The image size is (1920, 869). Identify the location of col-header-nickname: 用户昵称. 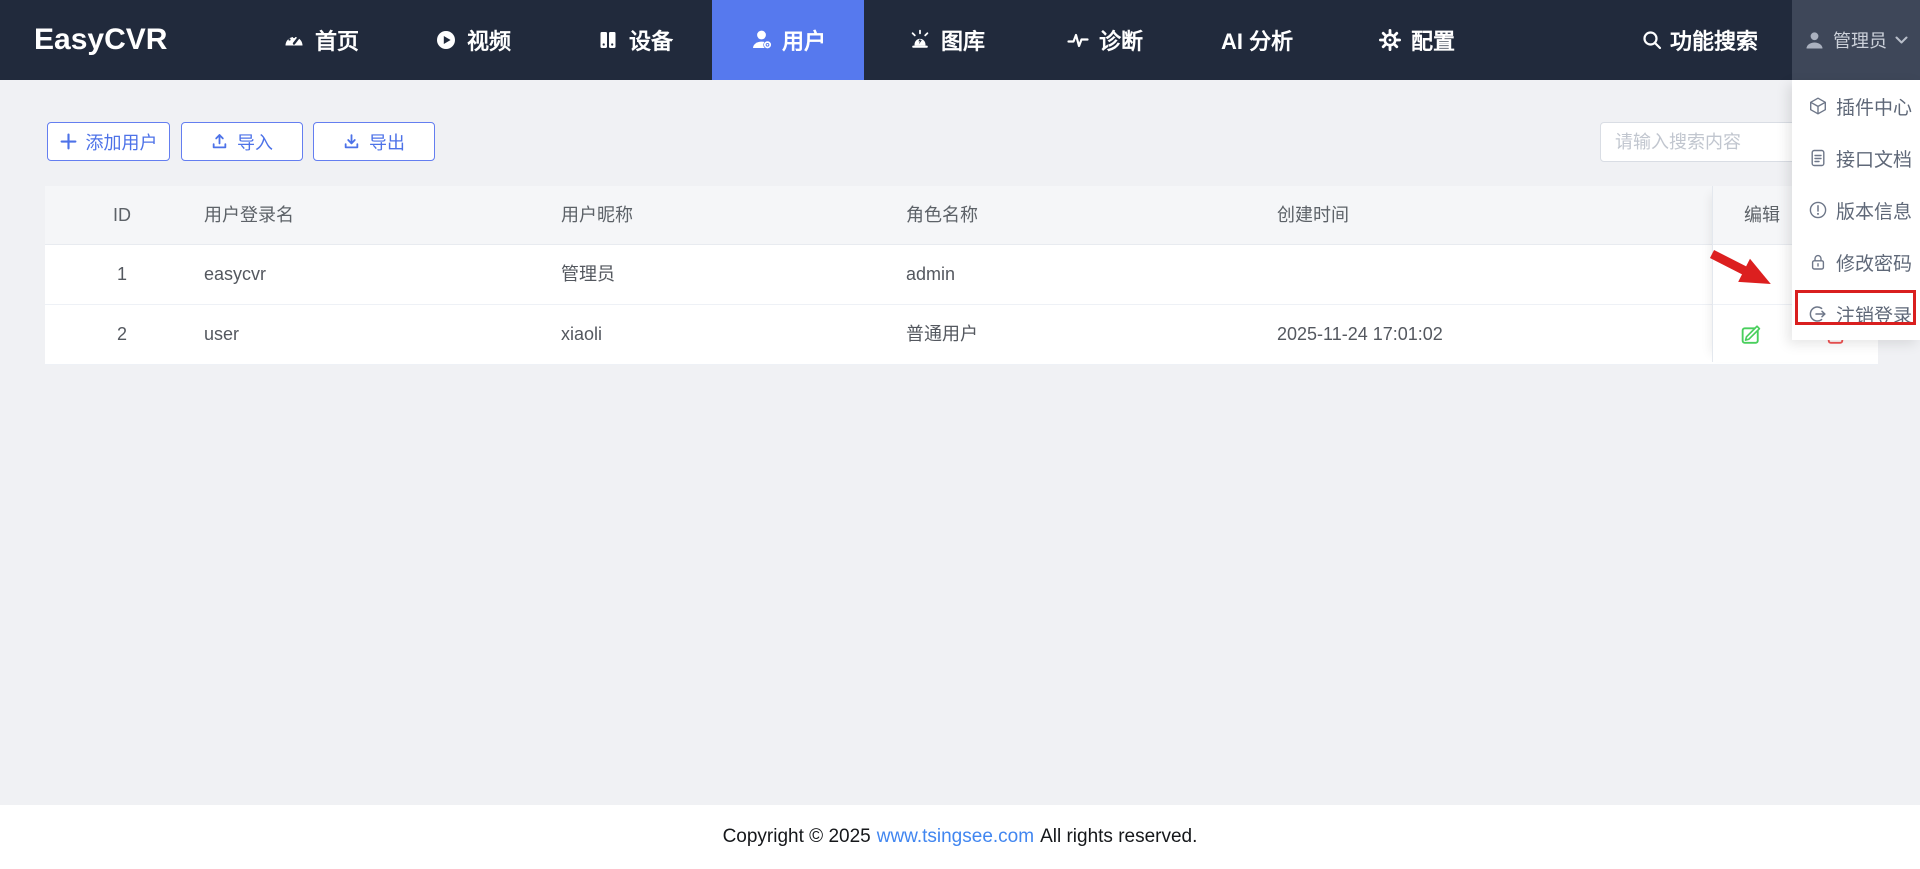
(597, 215).